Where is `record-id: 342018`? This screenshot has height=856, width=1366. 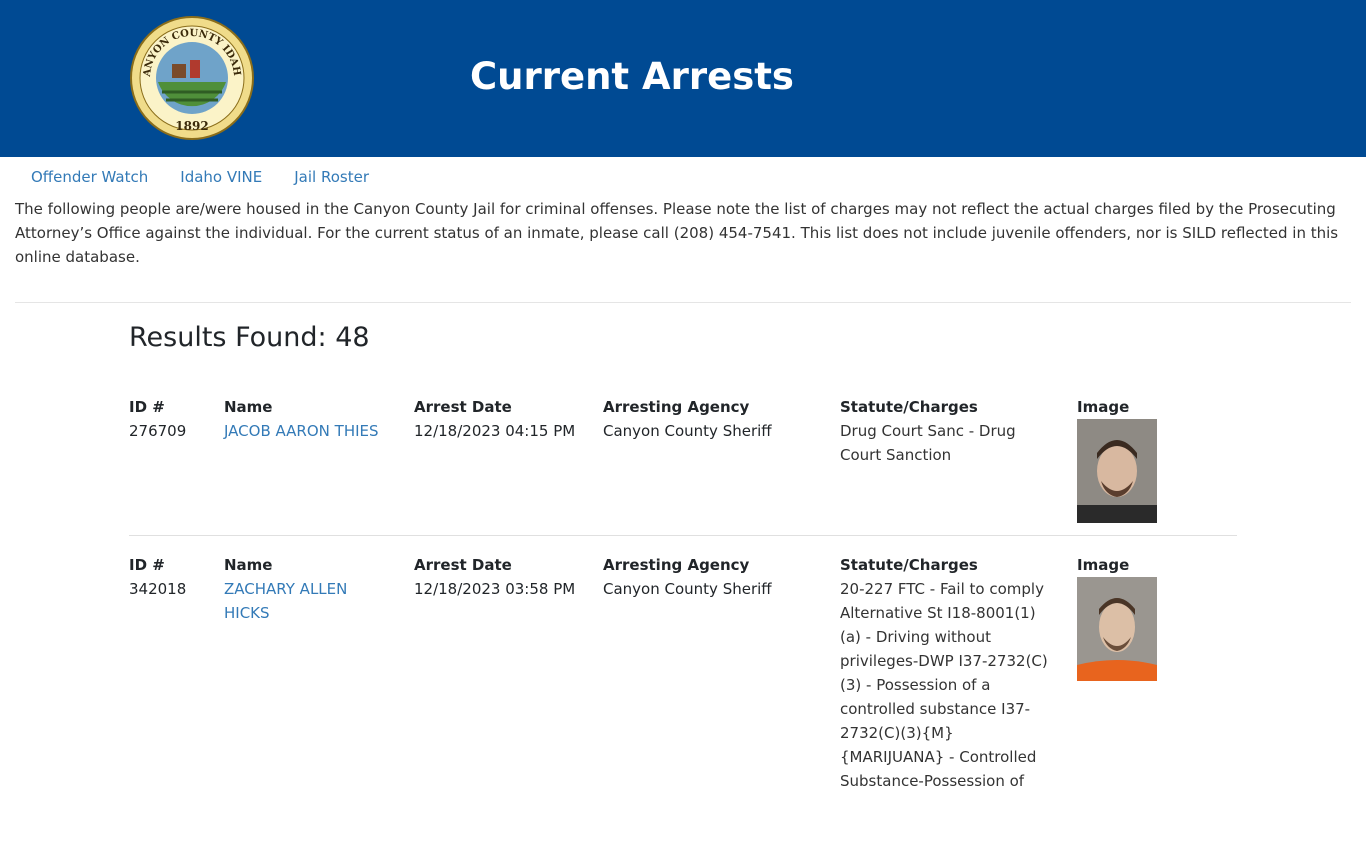 record-id: 342018 is located at coordinates (158, 589).